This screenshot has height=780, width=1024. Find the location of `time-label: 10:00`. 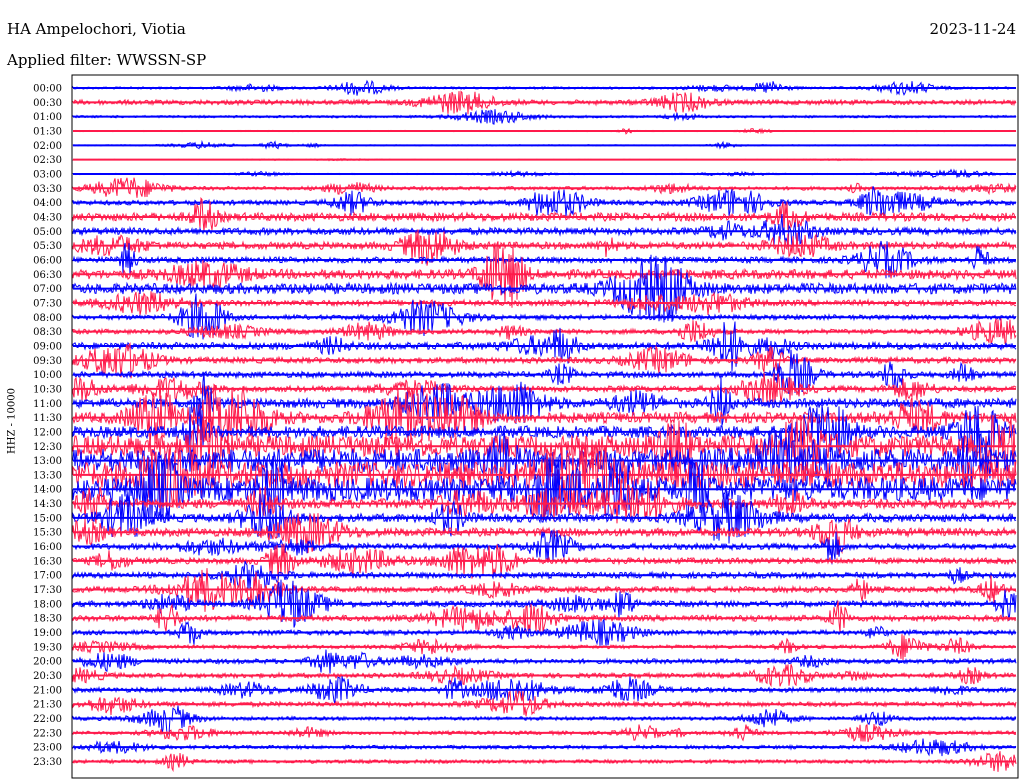

time-label: 10:00 is located at coordinates (47, 375).